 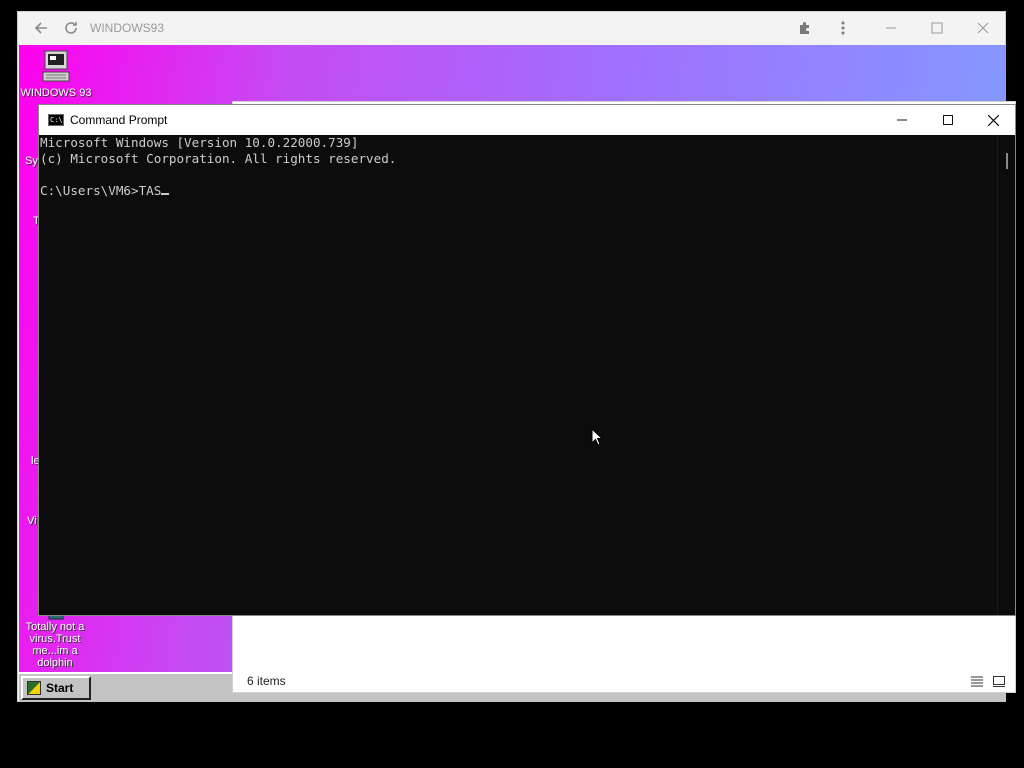 What do you see at coordinates (843, 28) in the screenshot?
I see `kebab-menu-icon` at bounding box center [843, 28].